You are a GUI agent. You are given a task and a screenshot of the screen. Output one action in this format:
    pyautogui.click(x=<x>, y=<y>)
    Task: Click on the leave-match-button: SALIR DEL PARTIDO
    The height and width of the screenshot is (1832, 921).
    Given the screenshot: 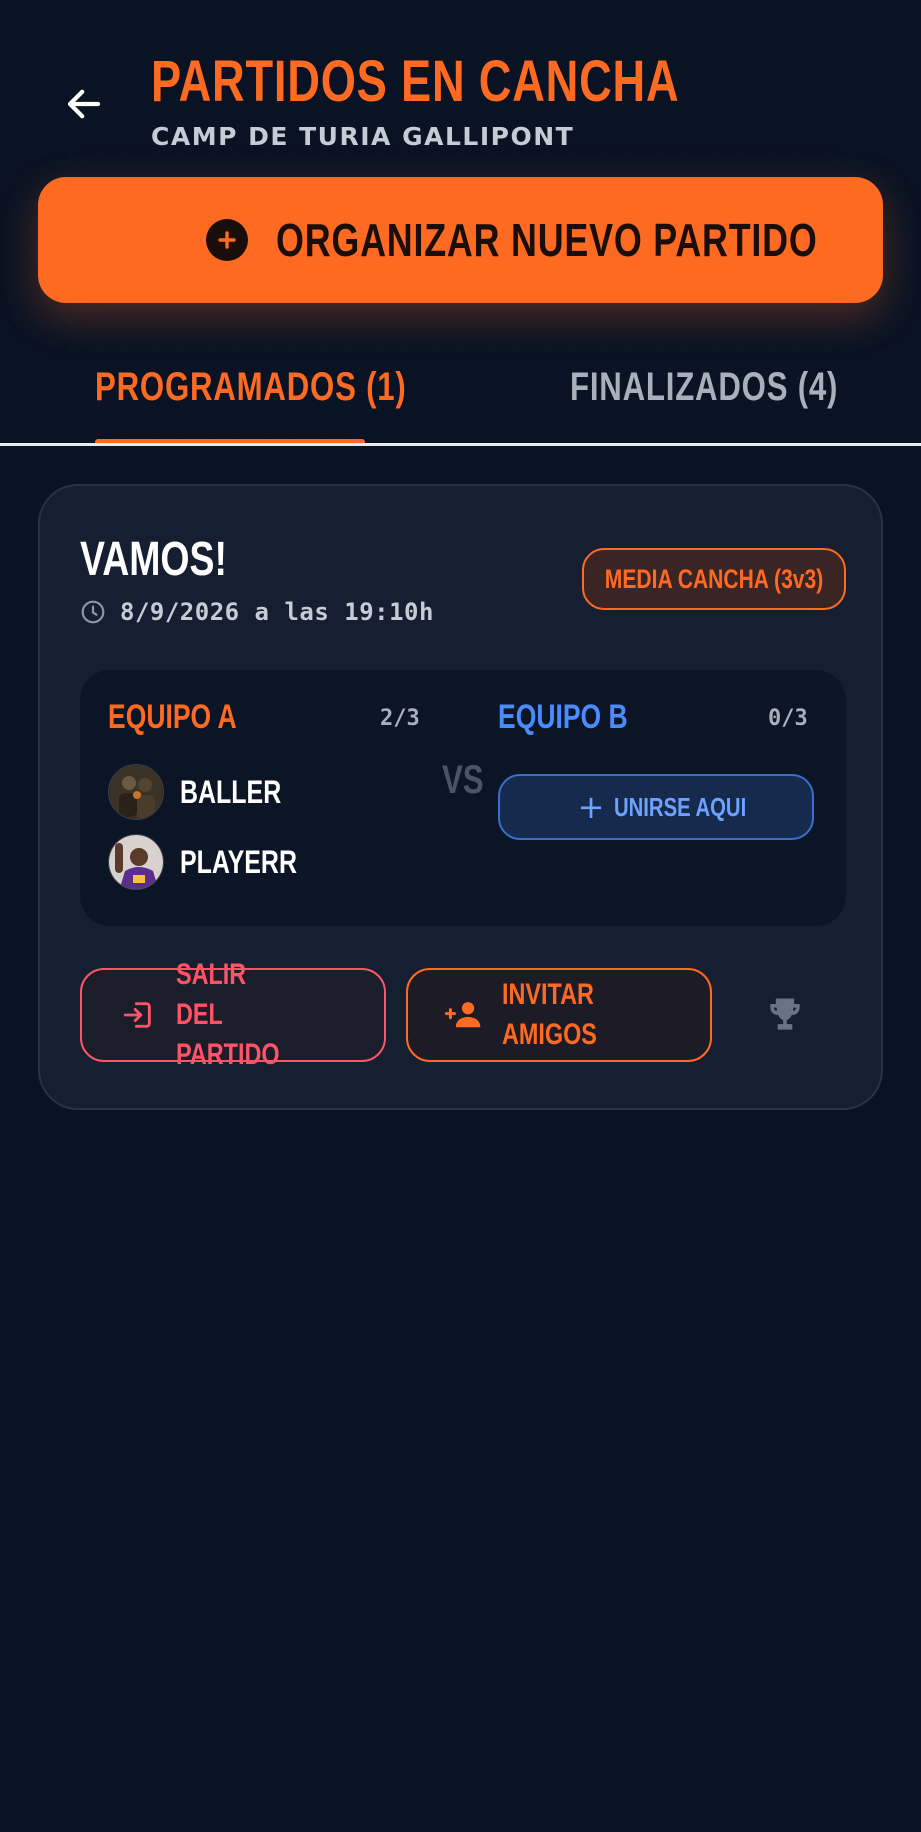 What is the action you would take?
    pyautogui.click(x=233, y=1014)
    